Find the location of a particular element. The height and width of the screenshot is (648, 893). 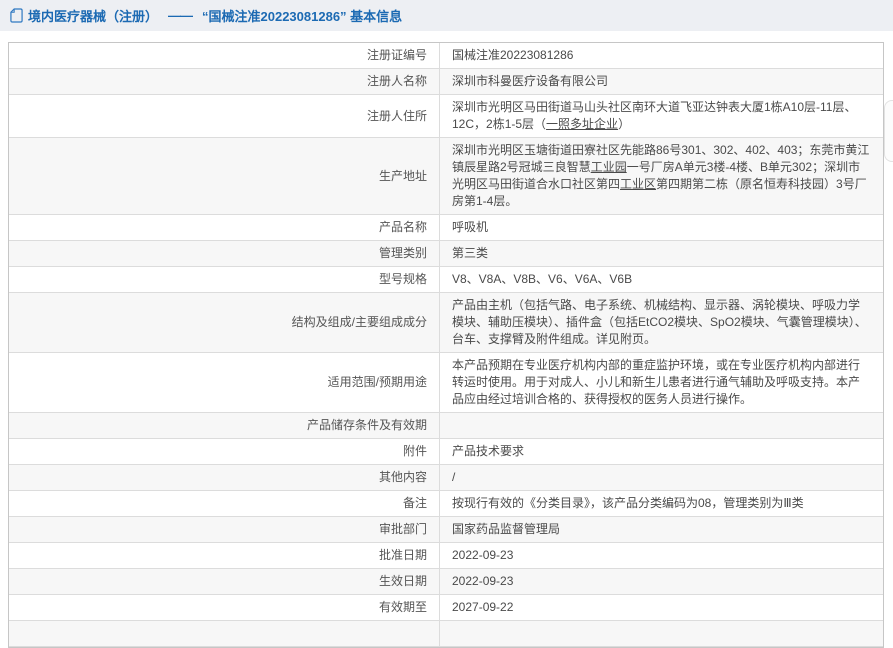

table-row: 其他内容 / is located at coordinates (446, 478).